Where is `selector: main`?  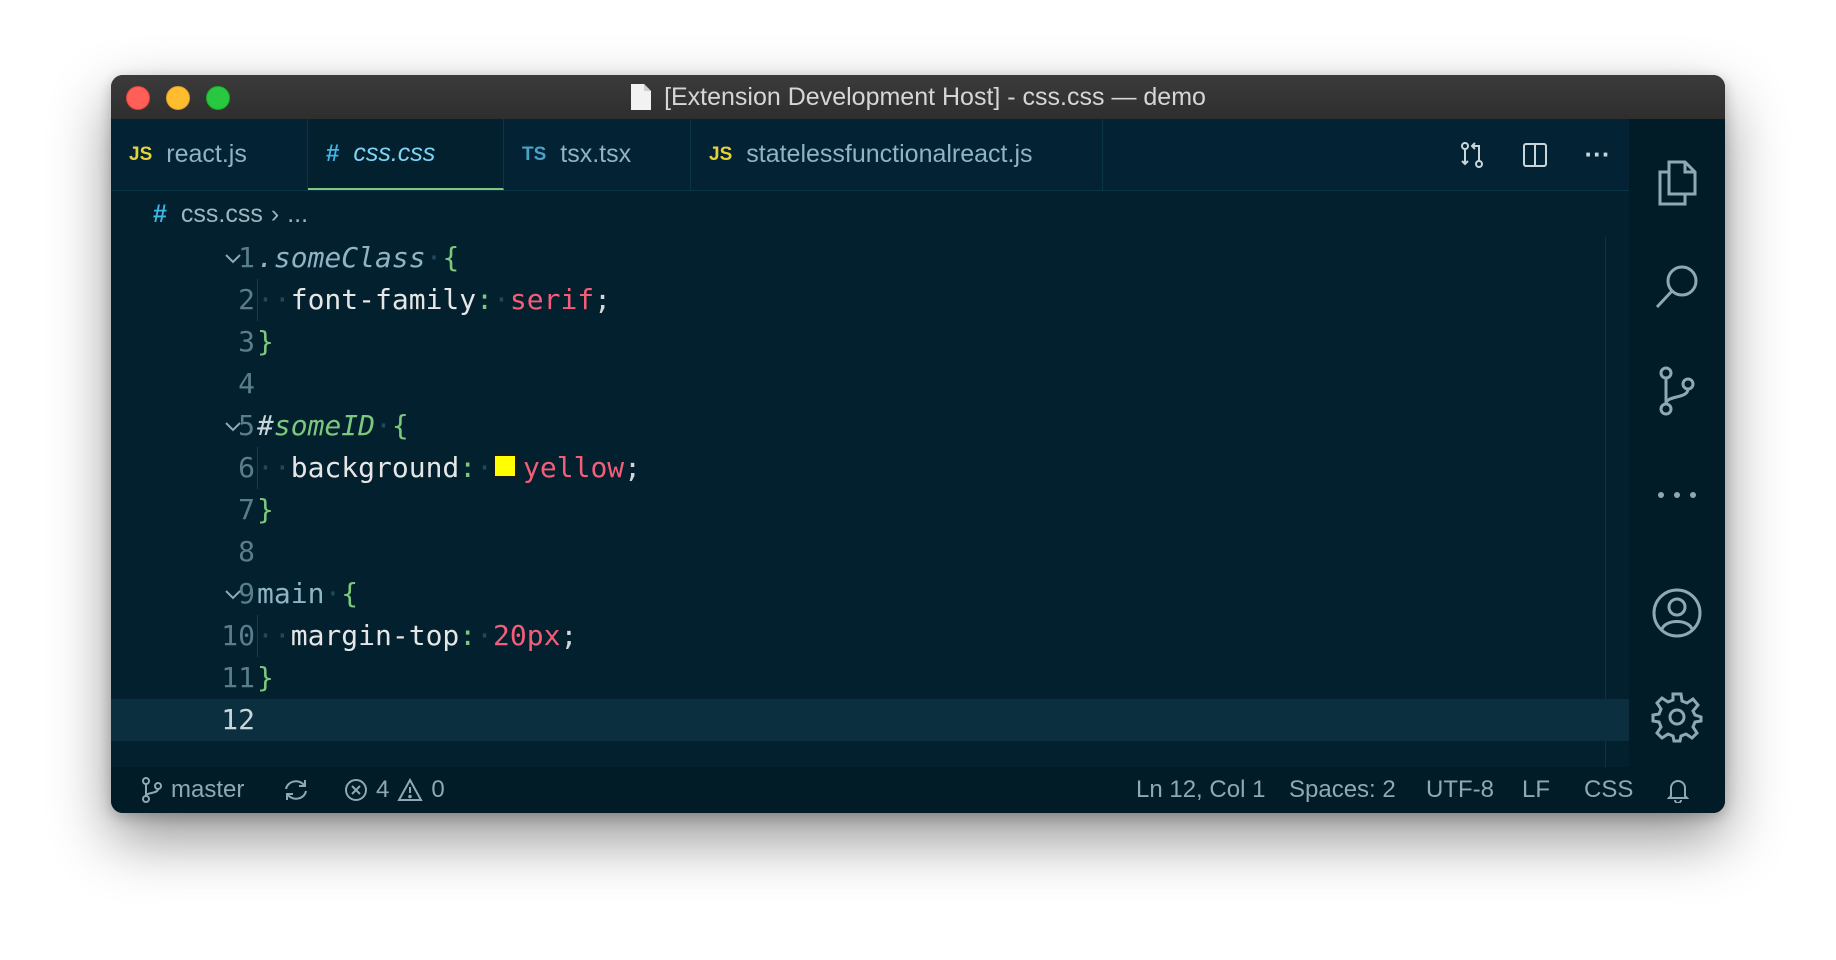
selector: main is located at coordinates (291, 593).